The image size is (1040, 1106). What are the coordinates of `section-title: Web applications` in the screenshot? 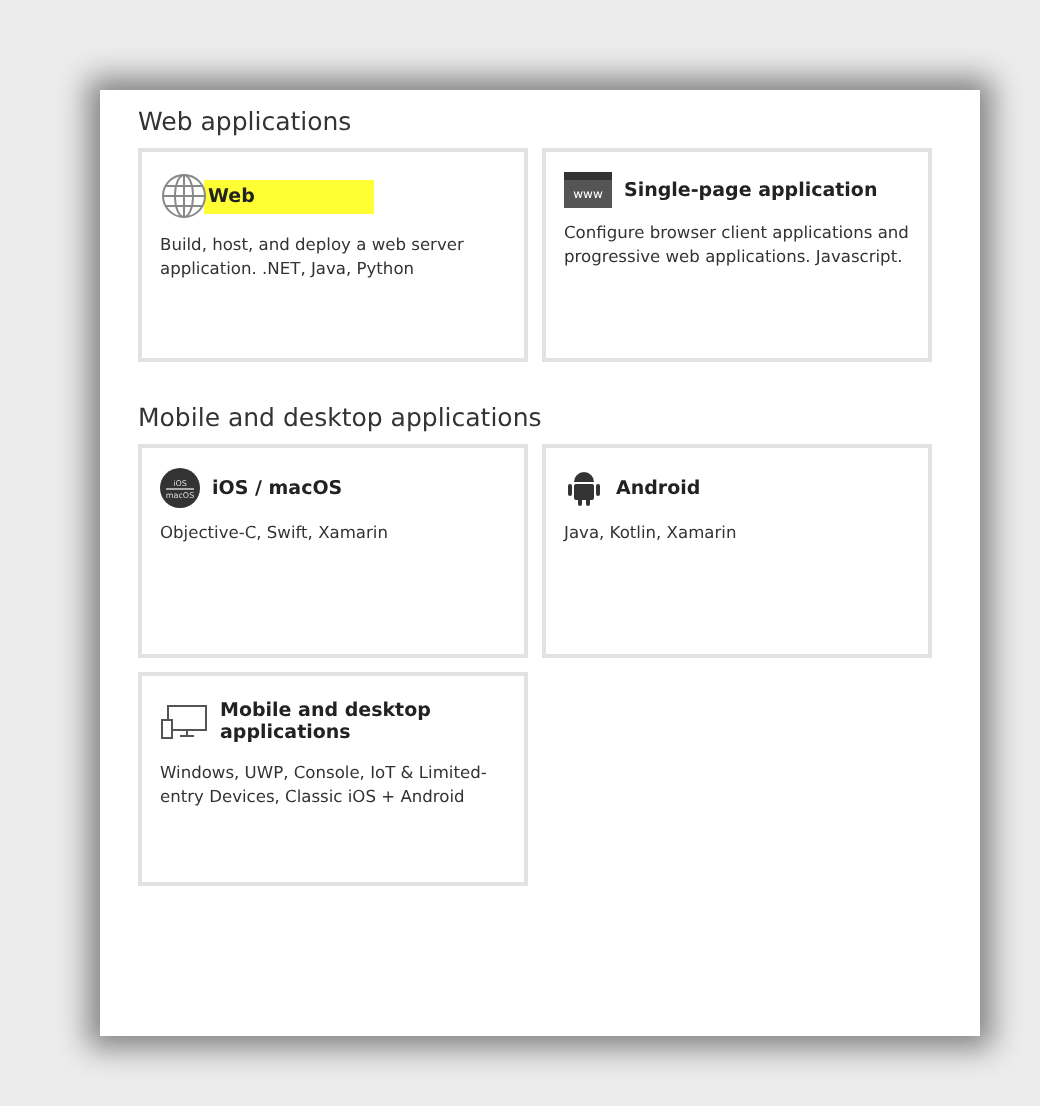 It's located at (246, 122).